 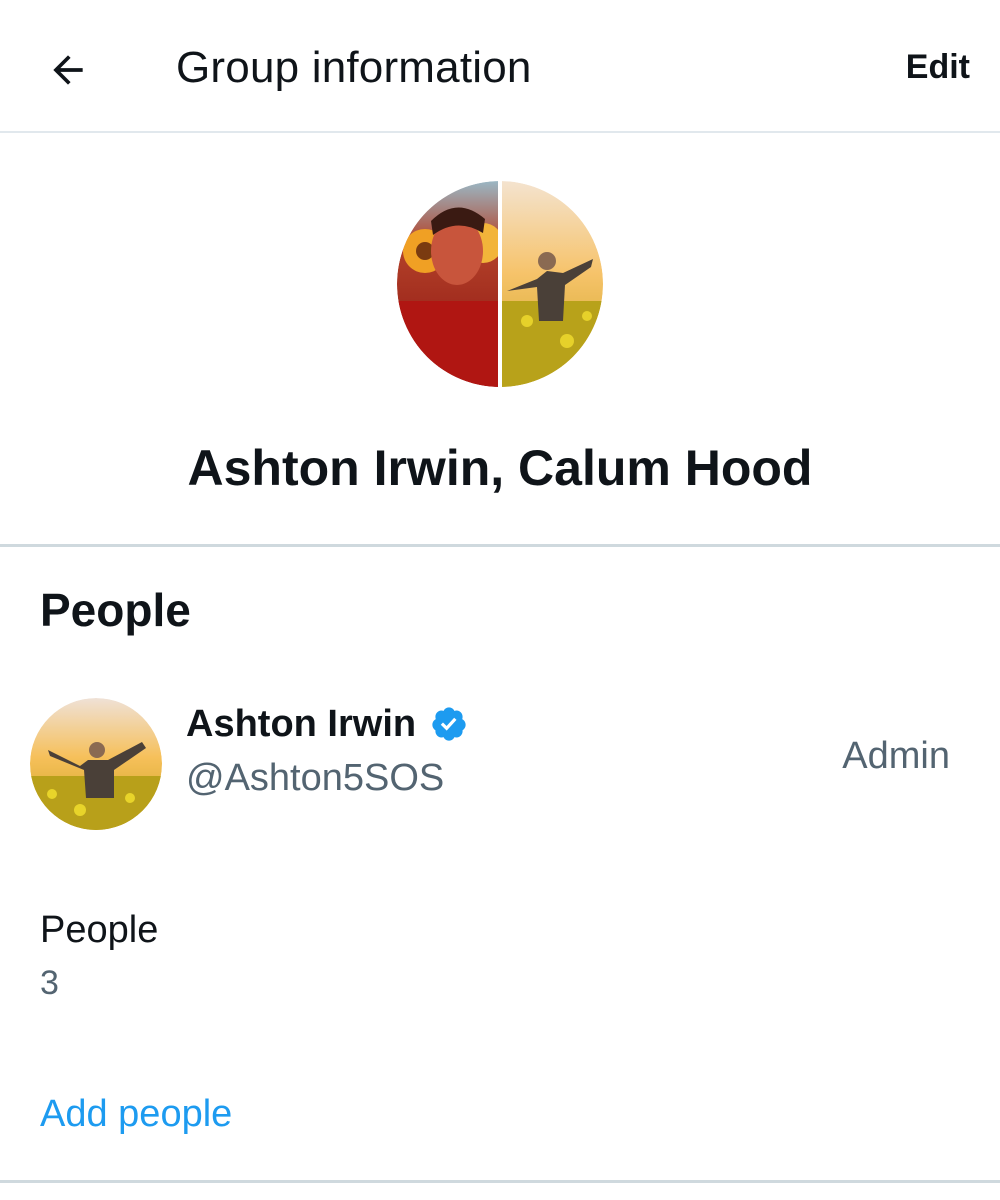 I want to click on add-people-link: Add people, so click(x=136, y=1114).